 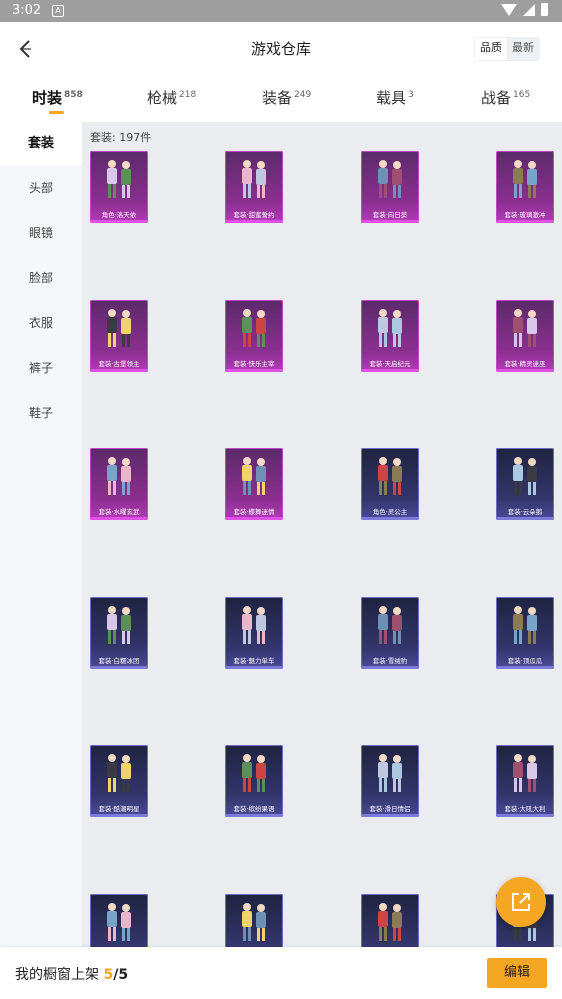 I want to click on active-tab-indicator, so click(x=56, y=112).